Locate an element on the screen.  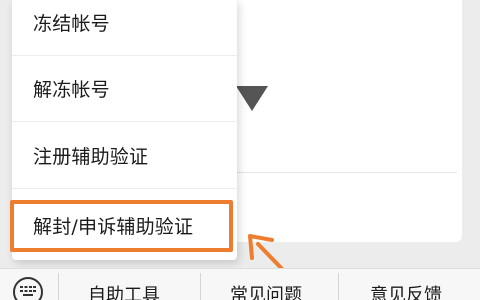
menu-item-label: 解冻帐号 is located at coordinates (71, 90).